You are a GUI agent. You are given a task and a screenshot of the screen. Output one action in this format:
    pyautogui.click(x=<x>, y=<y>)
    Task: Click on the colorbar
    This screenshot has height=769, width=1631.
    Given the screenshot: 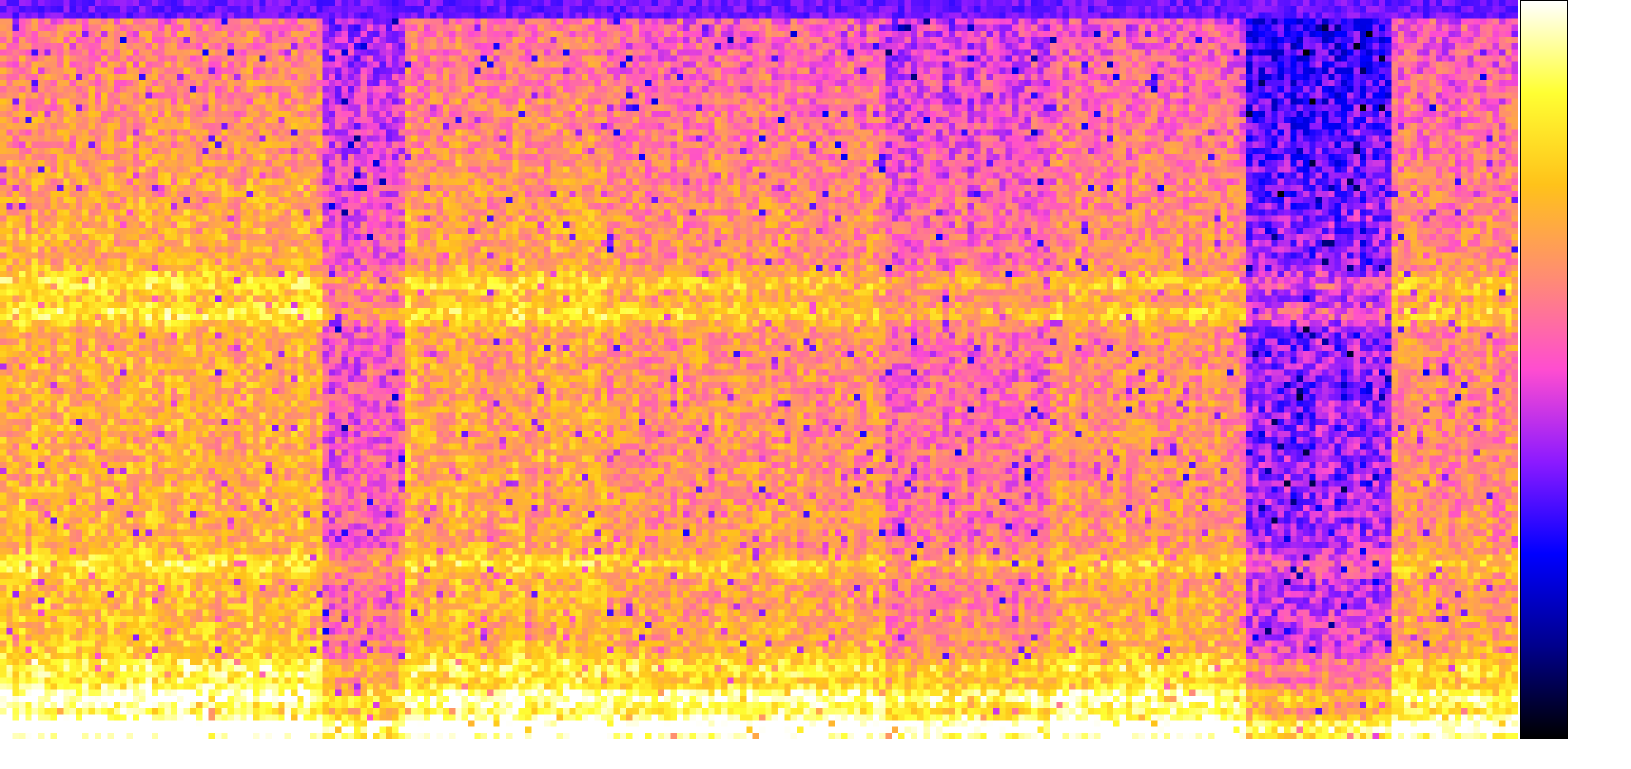 What is the action you would take?
    pyautogui.click(x=1544, y=369)
    